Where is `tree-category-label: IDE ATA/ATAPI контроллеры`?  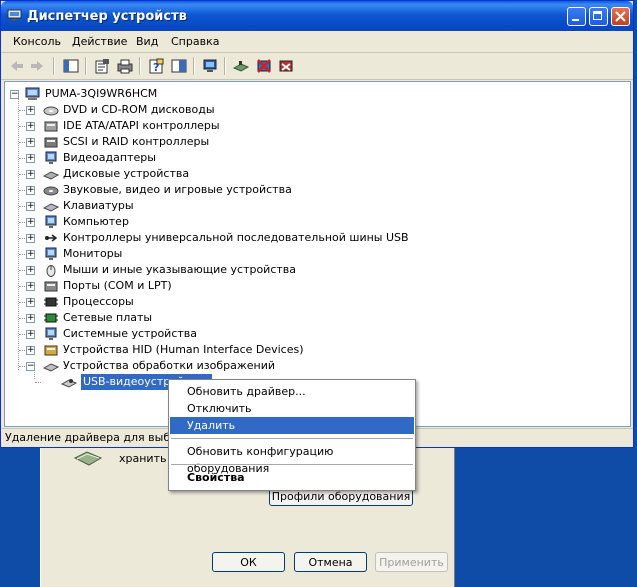
tree-category-label: IDE ATA/ATAPI контроллеры is located at coordinates (141, 125).